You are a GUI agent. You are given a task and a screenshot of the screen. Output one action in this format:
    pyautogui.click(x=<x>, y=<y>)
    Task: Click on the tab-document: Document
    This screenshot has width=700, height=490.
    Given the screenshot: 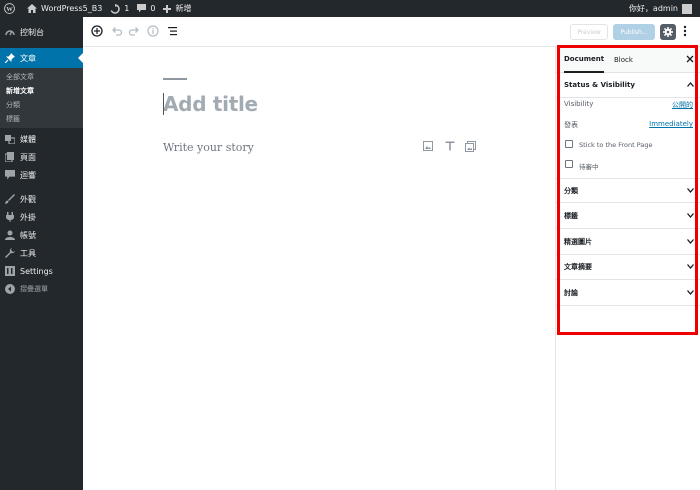 What is the action you would take?
    pyautogui.click(x=584, y=60)
    